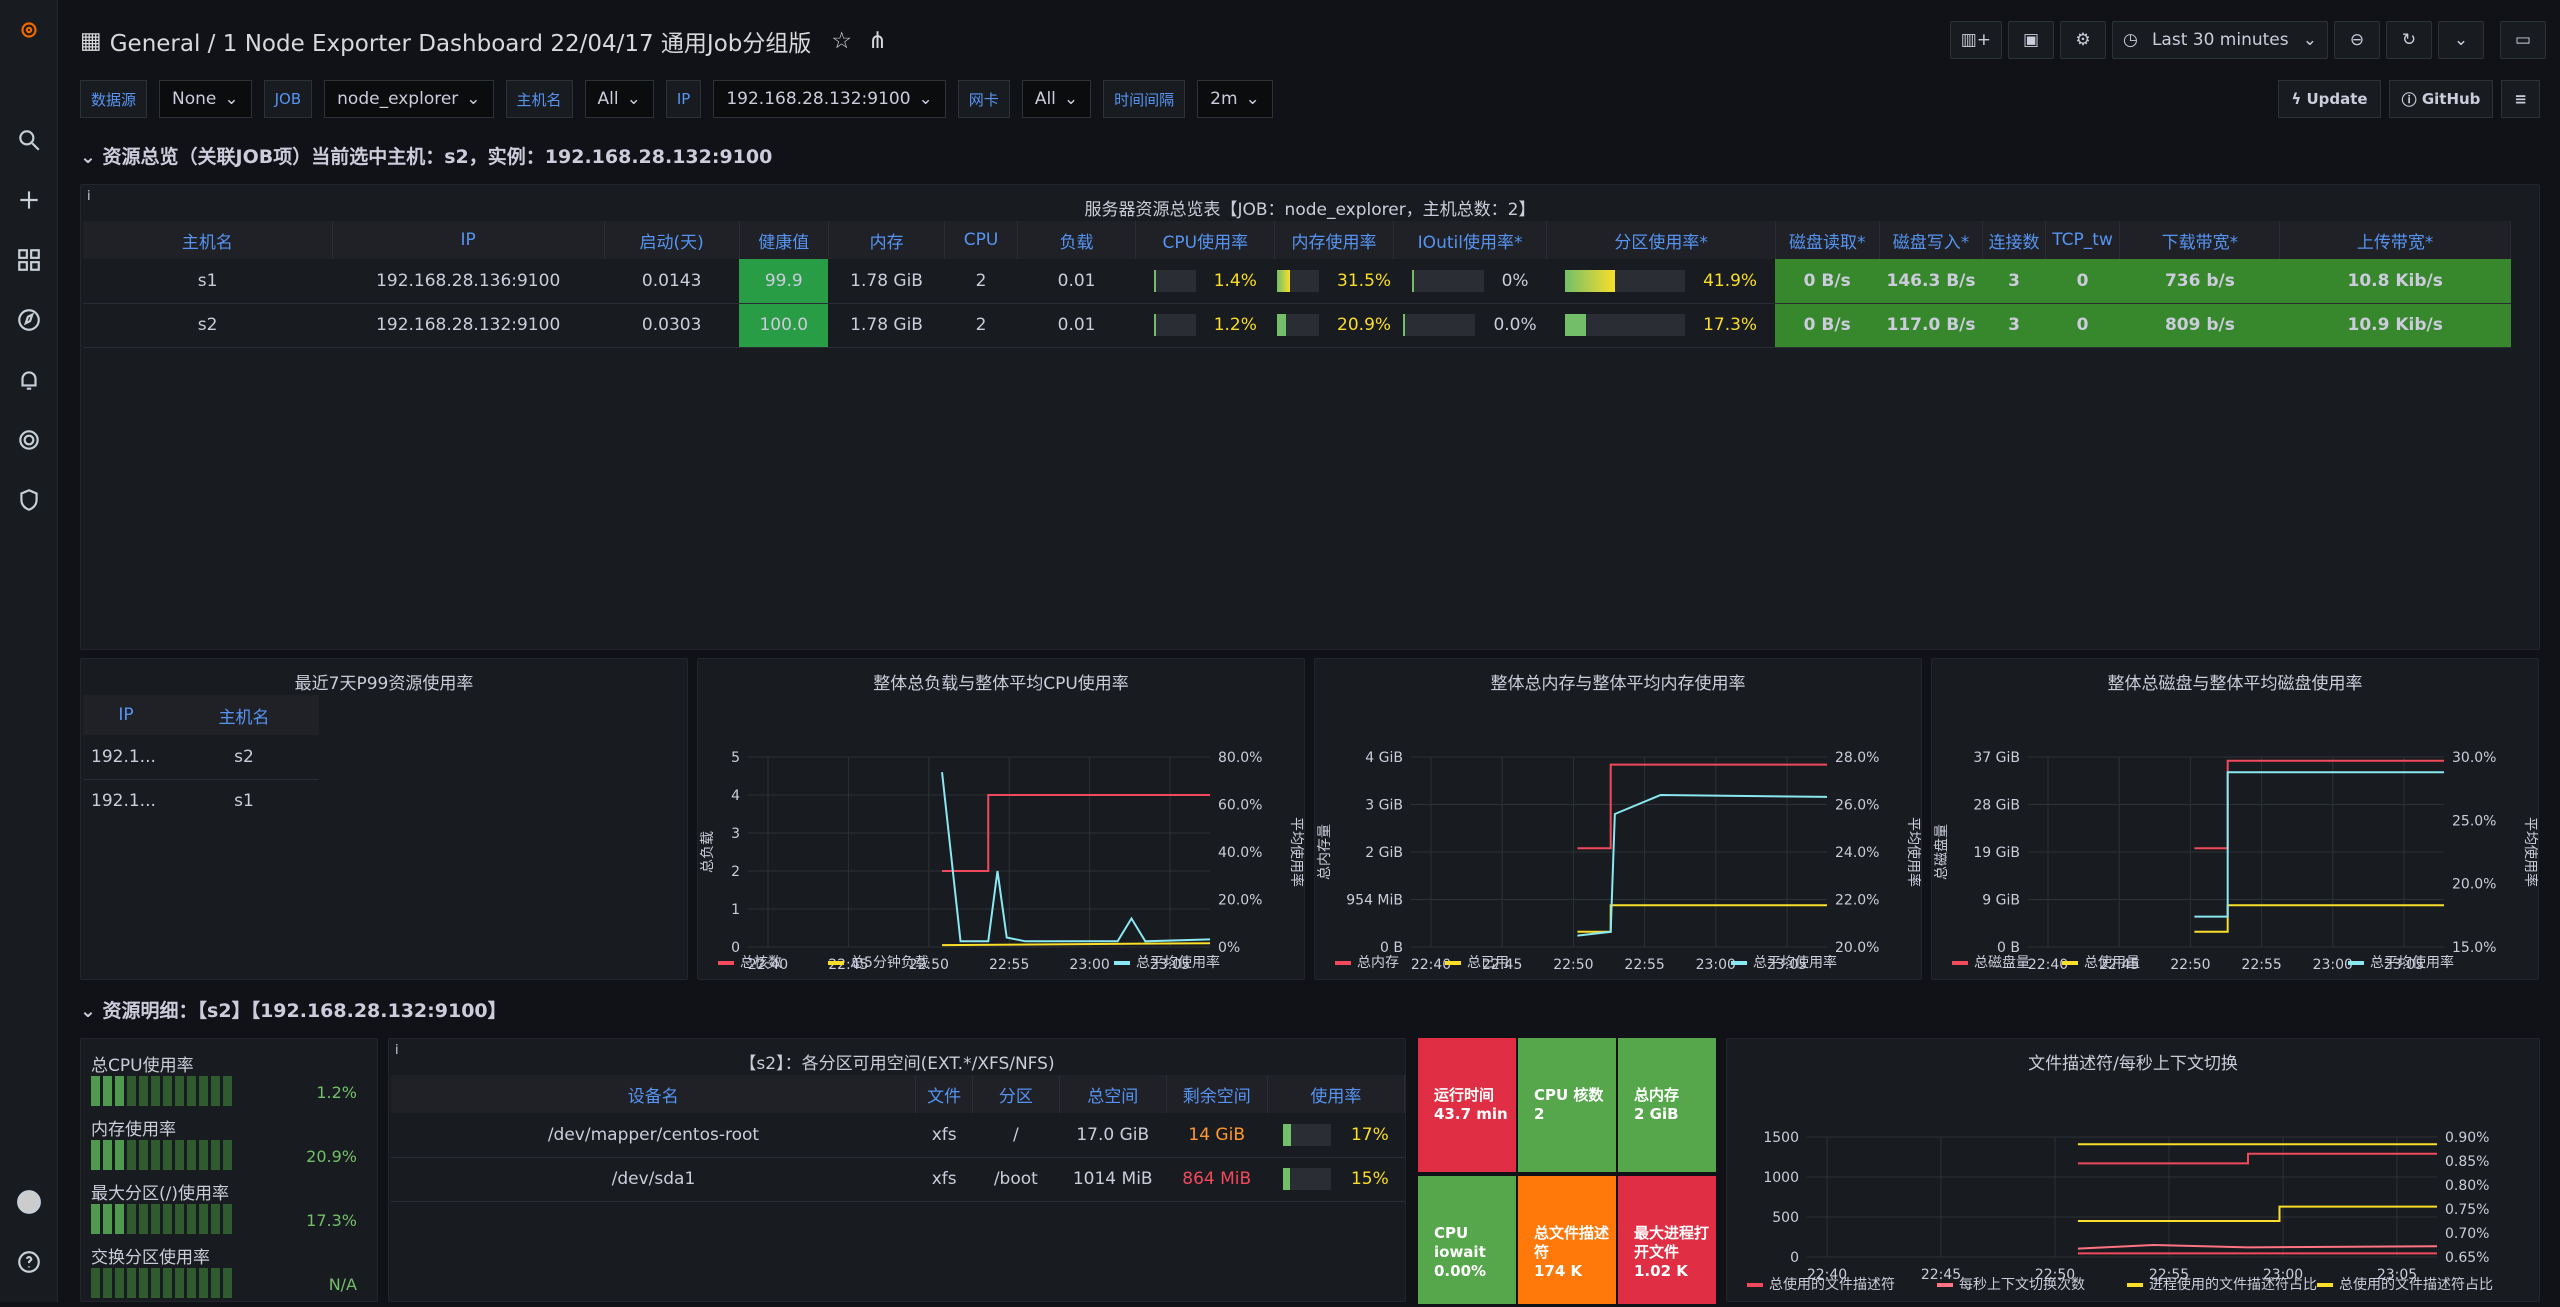 The width and height of the screenshot is (2560, 1307). I want to click on var-select-ip: 192.168.28.132:9100 ⌄, so click(829, 99).